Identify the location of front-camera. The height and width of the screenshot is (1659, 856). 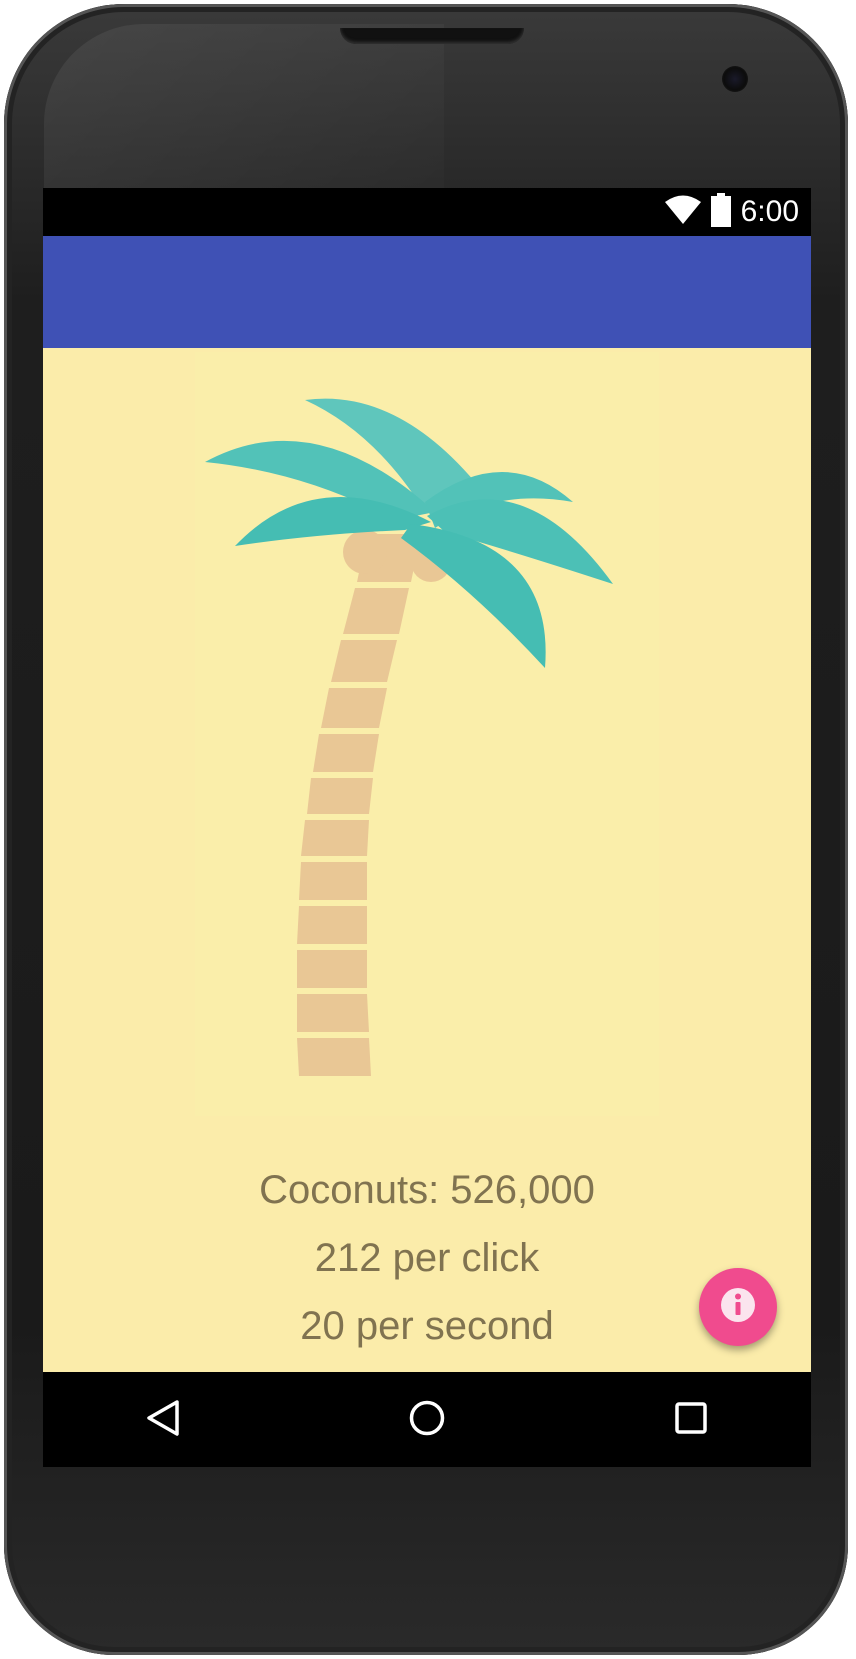
(735, 79).